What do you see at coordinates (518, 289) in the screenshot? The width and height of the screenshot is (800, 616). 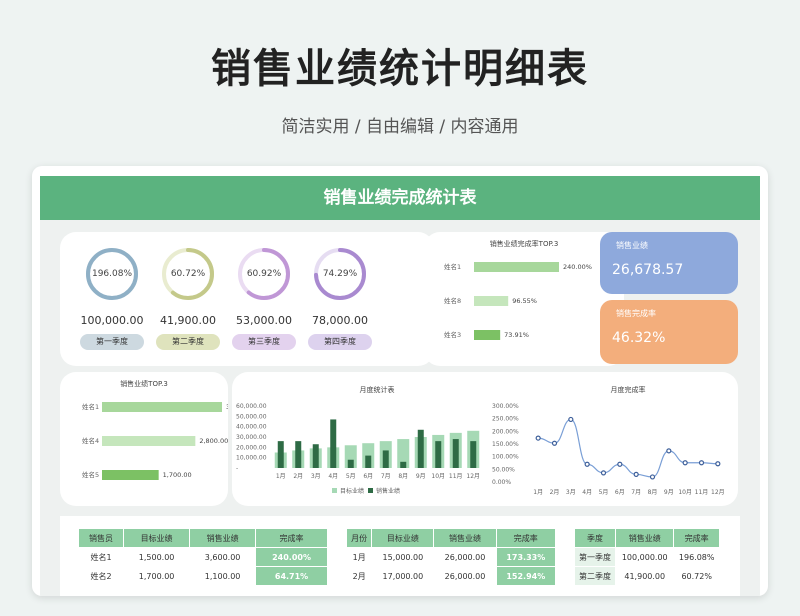 I see `top-rate-chart: 销售业绩完成率TOP.3 姓名1 240.00% 姓名8 96.55% 姓名3 73.91%` at bounding box center [518, 289].